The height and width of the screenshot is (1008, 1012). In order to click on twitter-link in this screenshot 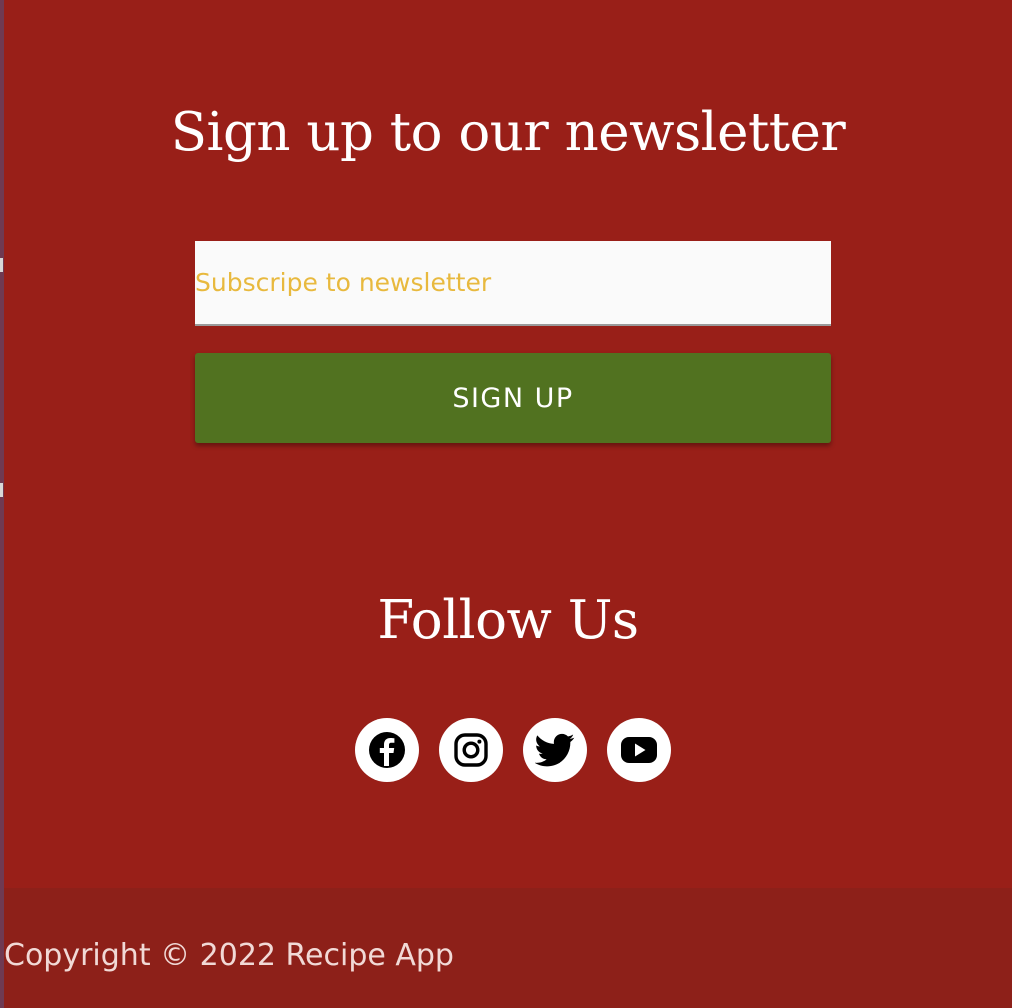, I will do `click(555, 750)`.